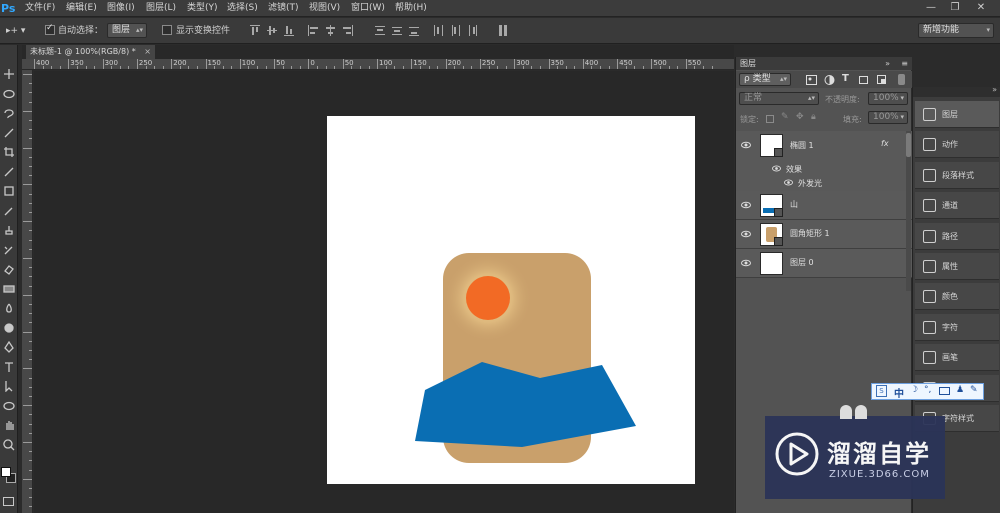  Describe the element at coordinates (9, 289) in the screenshot. I see `gradient-tool-icon` at that location.